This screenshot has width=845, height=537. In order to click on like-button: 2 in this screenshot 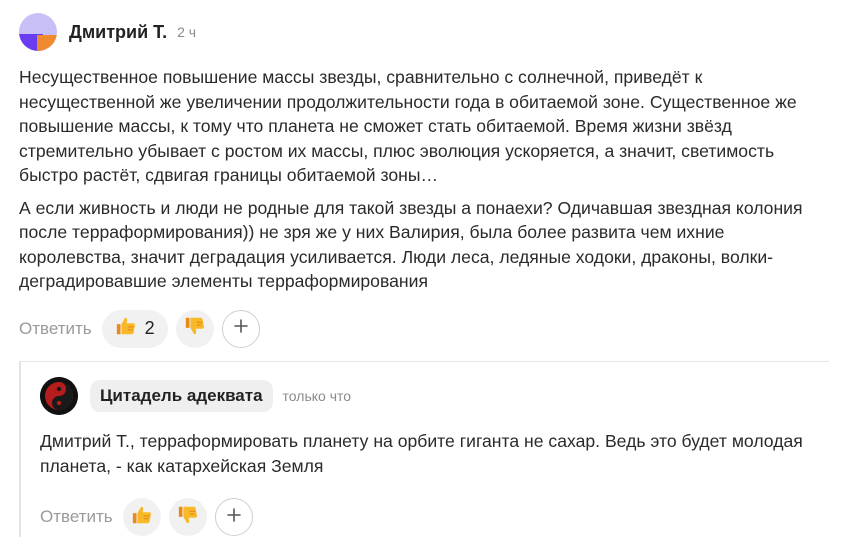, I will do `click(134, 328)`.